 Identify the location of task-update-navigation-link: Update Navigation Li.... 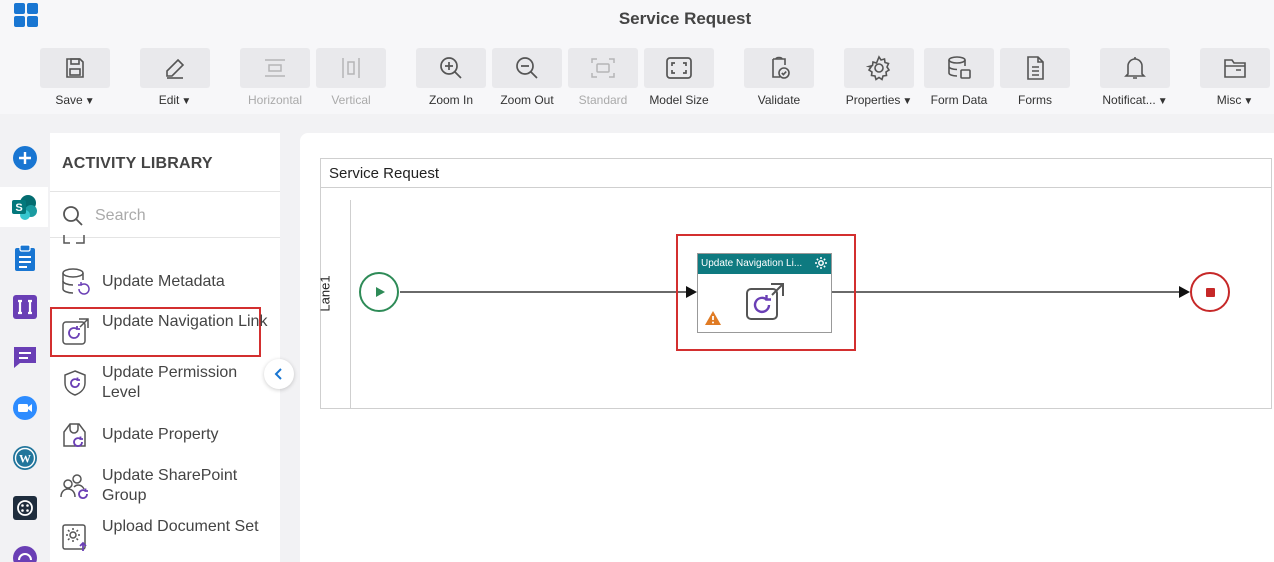
(764, 293).